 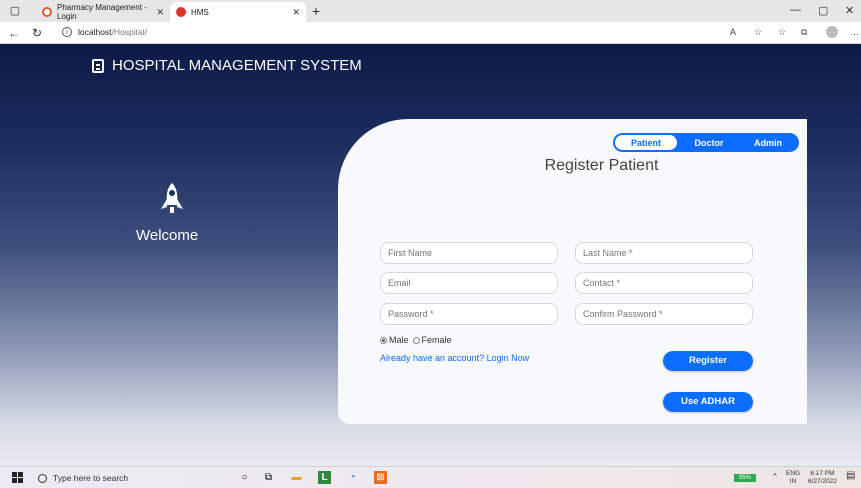 I want to click on read-aloud-icon: A, so click(x=733, y=32).